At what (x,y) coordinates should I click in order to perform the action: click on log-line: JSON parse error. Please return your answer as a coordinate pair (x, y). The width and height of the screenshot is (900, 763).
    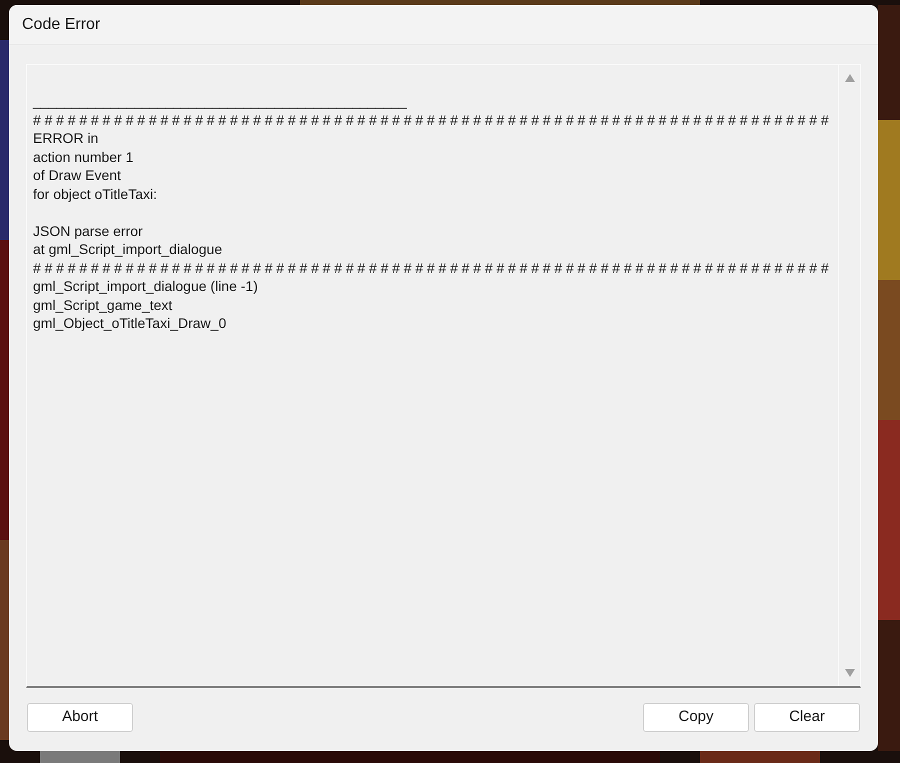
    Looking at the image, I should click on (88, 231).